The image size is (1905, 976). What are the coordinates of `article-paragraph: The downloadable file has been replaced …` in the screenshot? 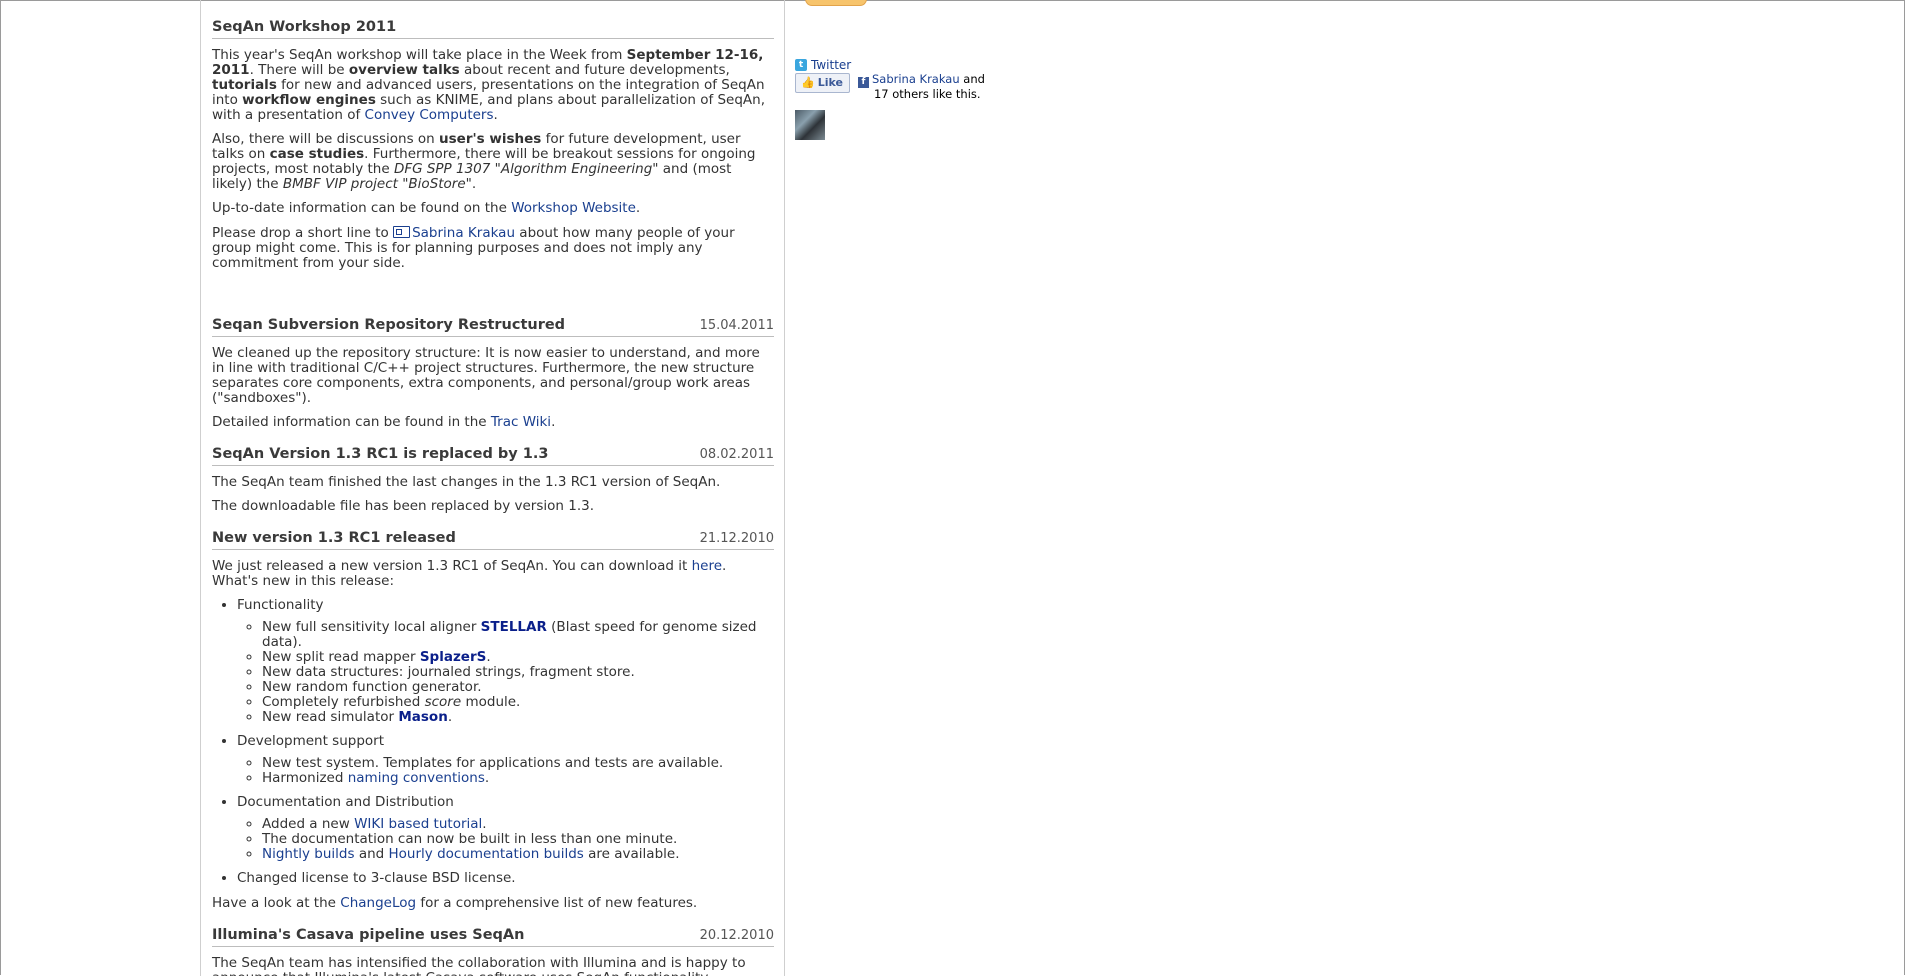 It's located at (403, 506).